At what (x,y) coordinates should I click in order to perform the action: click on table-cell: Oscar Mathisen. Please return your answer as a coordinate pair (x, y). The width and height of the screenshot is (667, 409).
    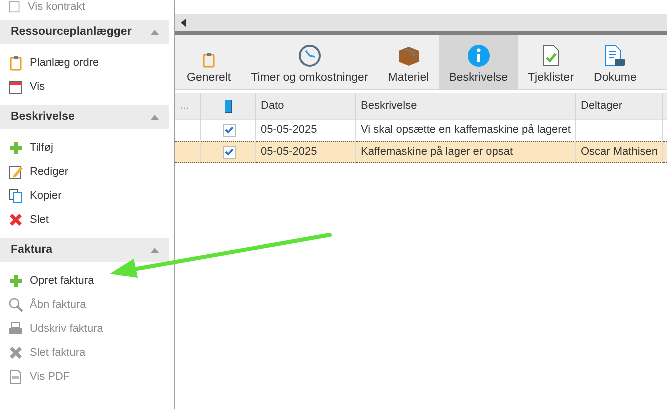
    Looking at the image, I should click on (619, 152).